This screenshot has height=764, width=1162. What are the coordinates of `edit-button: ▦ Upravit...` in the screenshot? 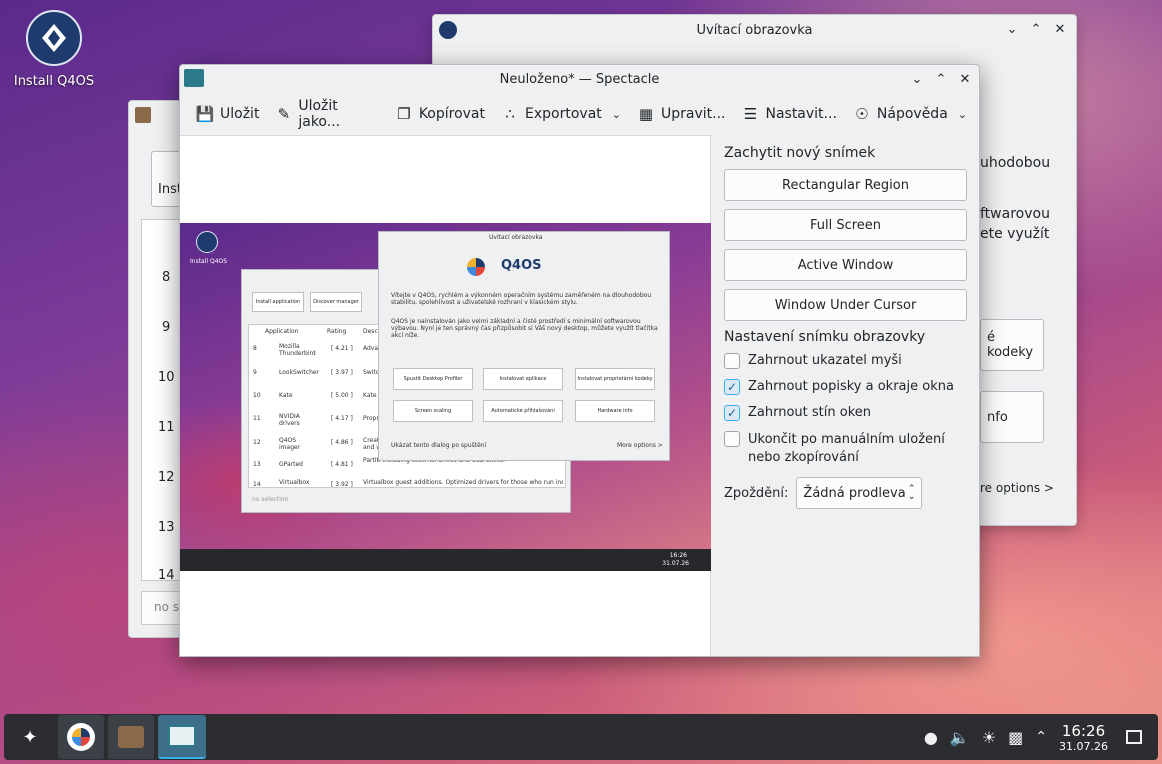 It's located at (685, 114).